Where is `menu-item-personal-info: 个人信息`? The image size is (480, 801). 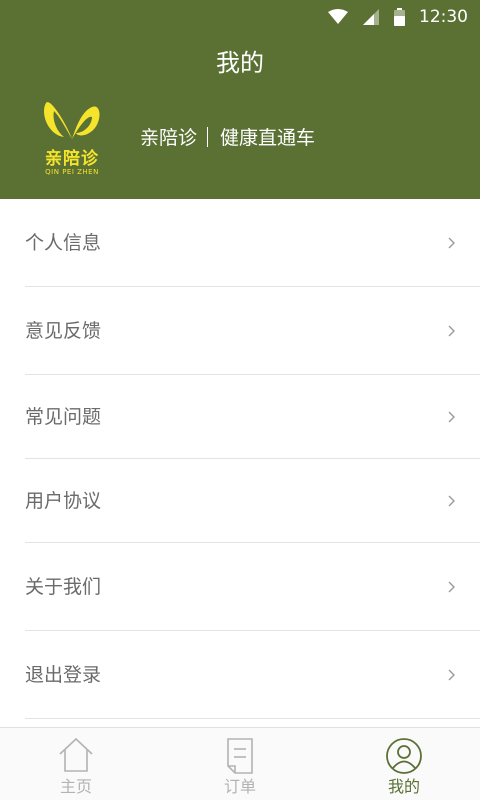
menu-item-personal-info: 个人信息 is located at coordinates (252, 243).